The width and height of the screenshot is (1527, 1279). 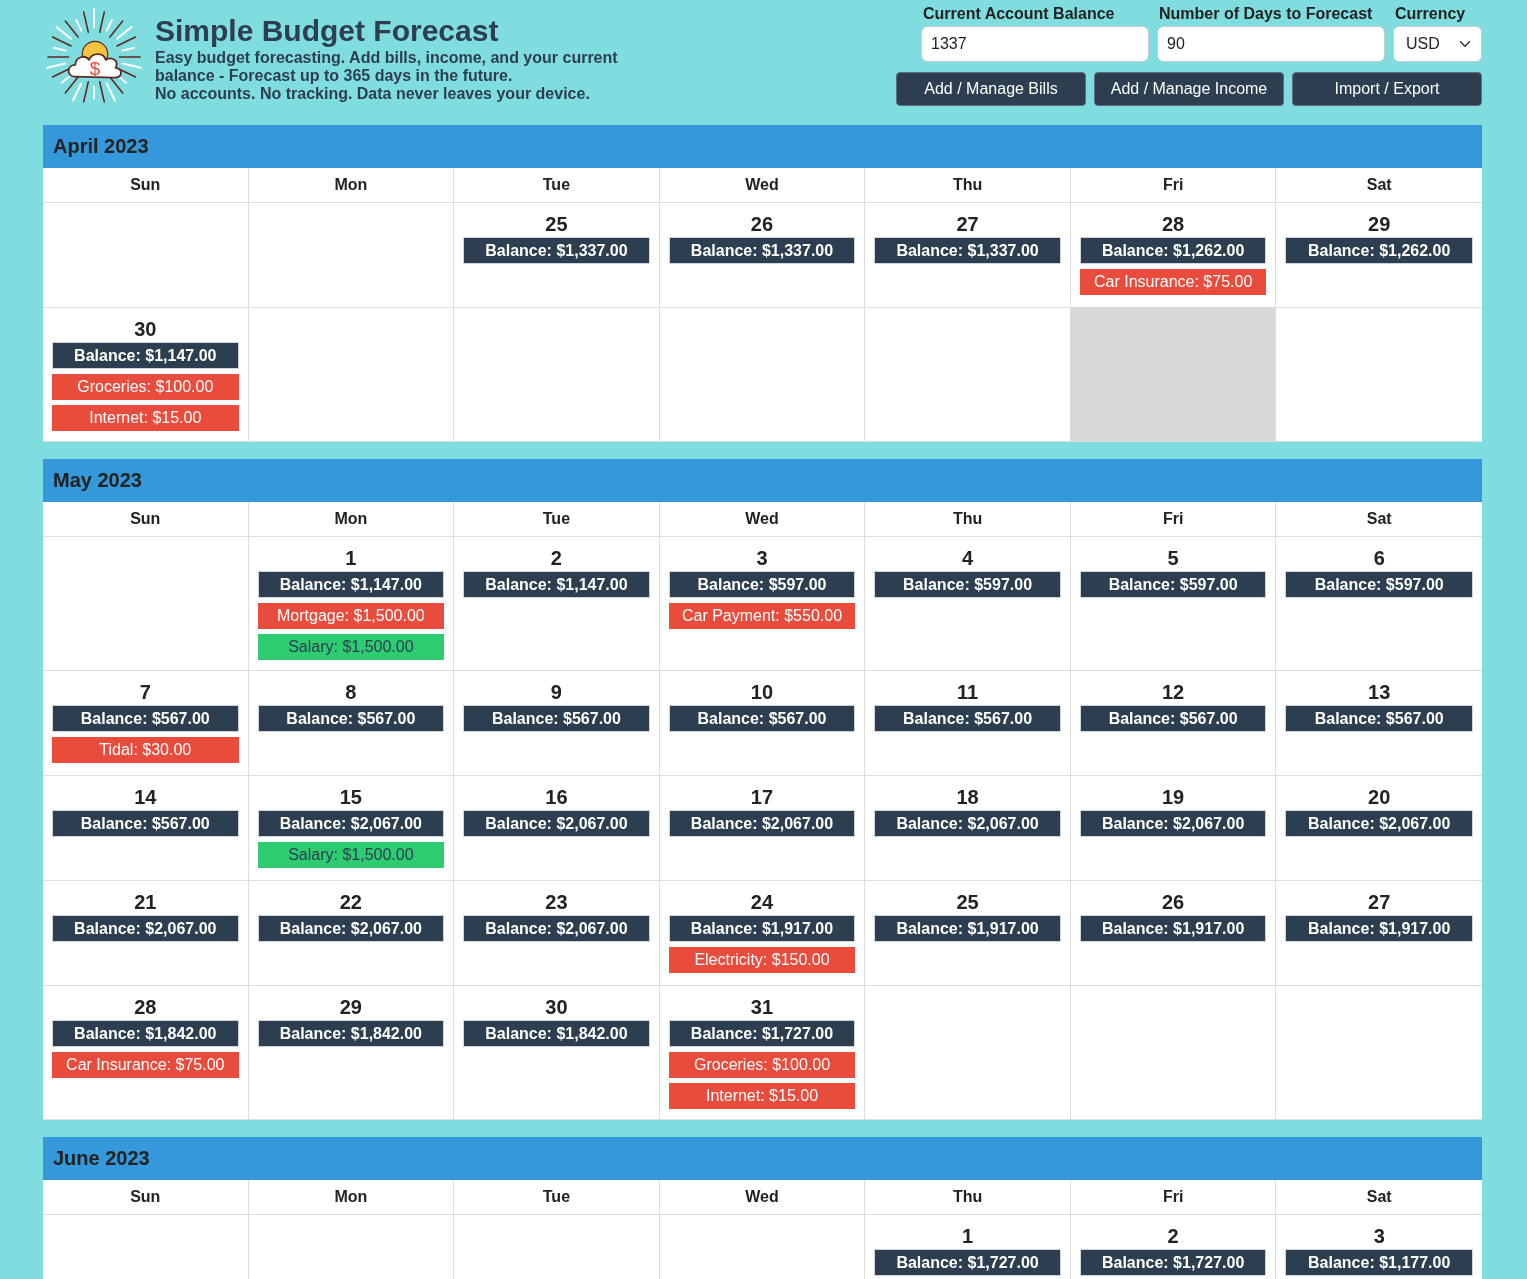 What do you see at coordinates (556, 224) in the screenshot?
I see `day-number: 25` at bounding box center [556, 224].